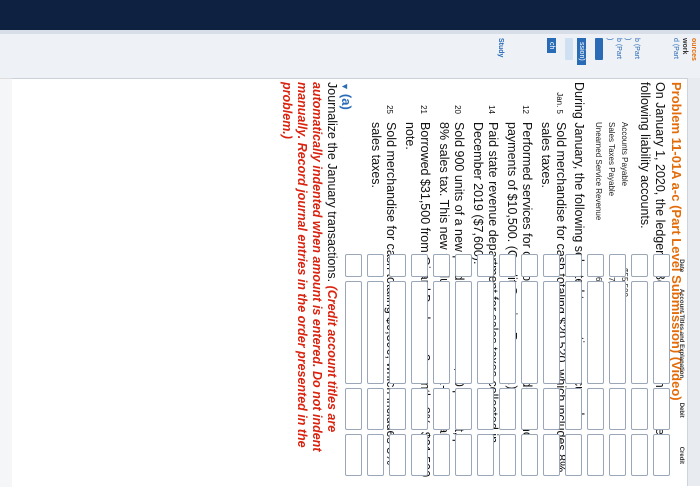  Describe the element at coordinates (681, 266) in the screenshot. I see `header-date: Date` at that location.